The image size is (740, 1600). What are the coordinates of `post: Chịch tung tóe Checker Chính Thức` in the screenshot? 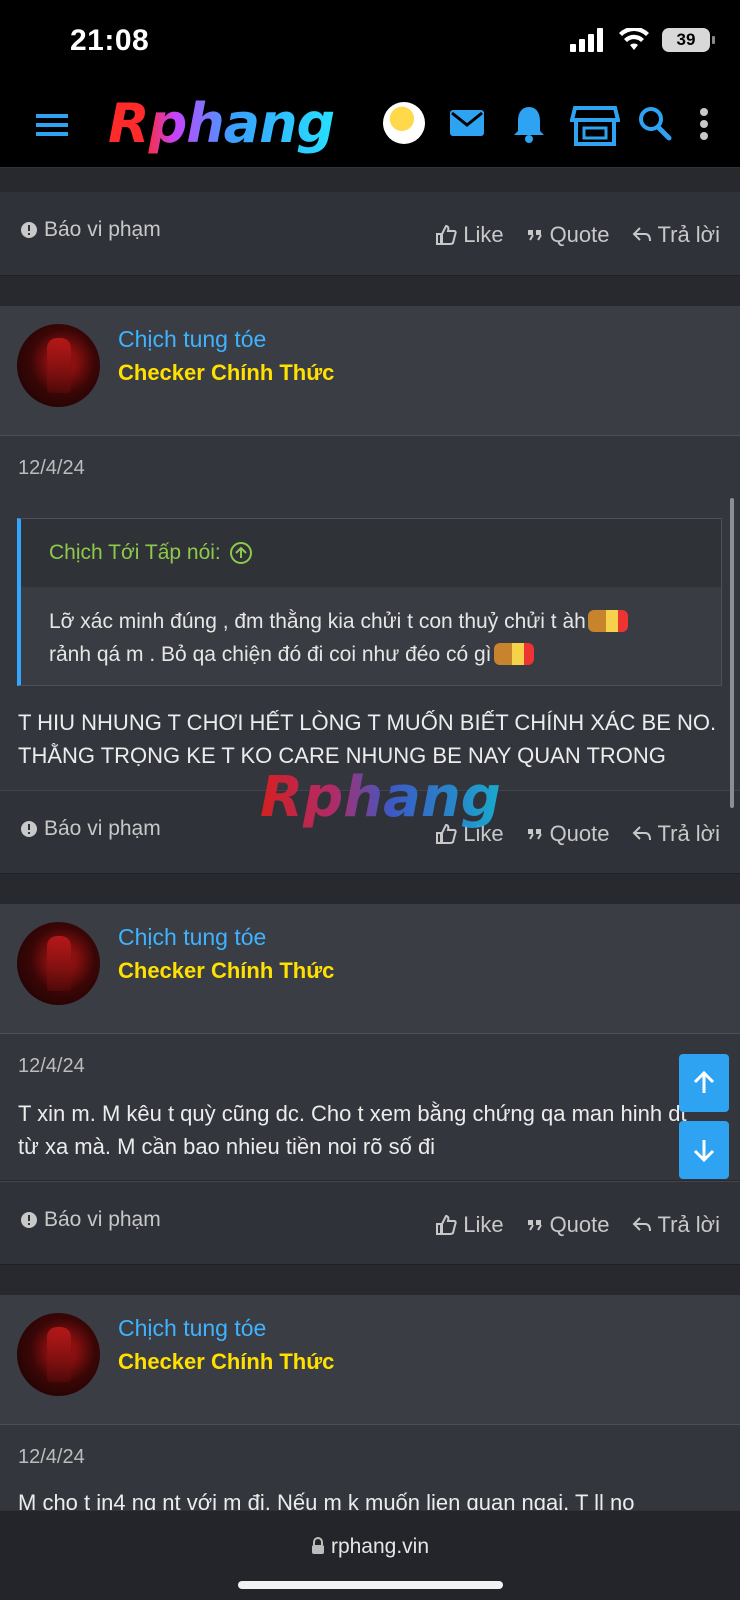 It's located at (370, 1402).